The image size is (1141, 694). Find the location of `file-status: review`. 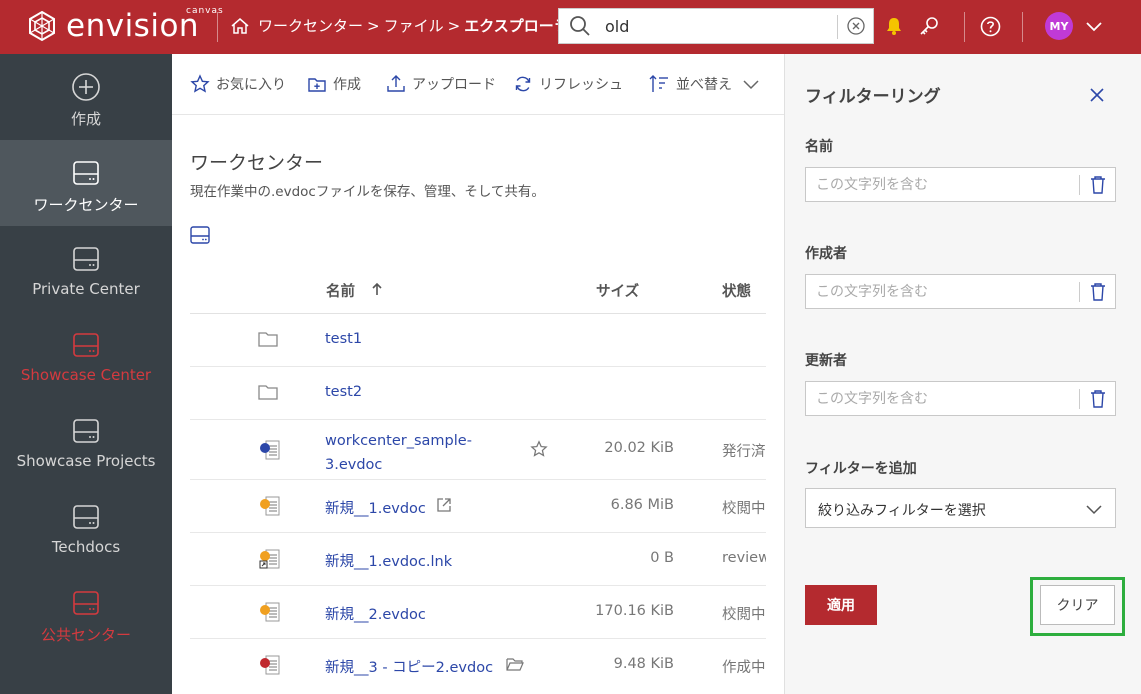

file-status: review is located at coordinates (744, 558).